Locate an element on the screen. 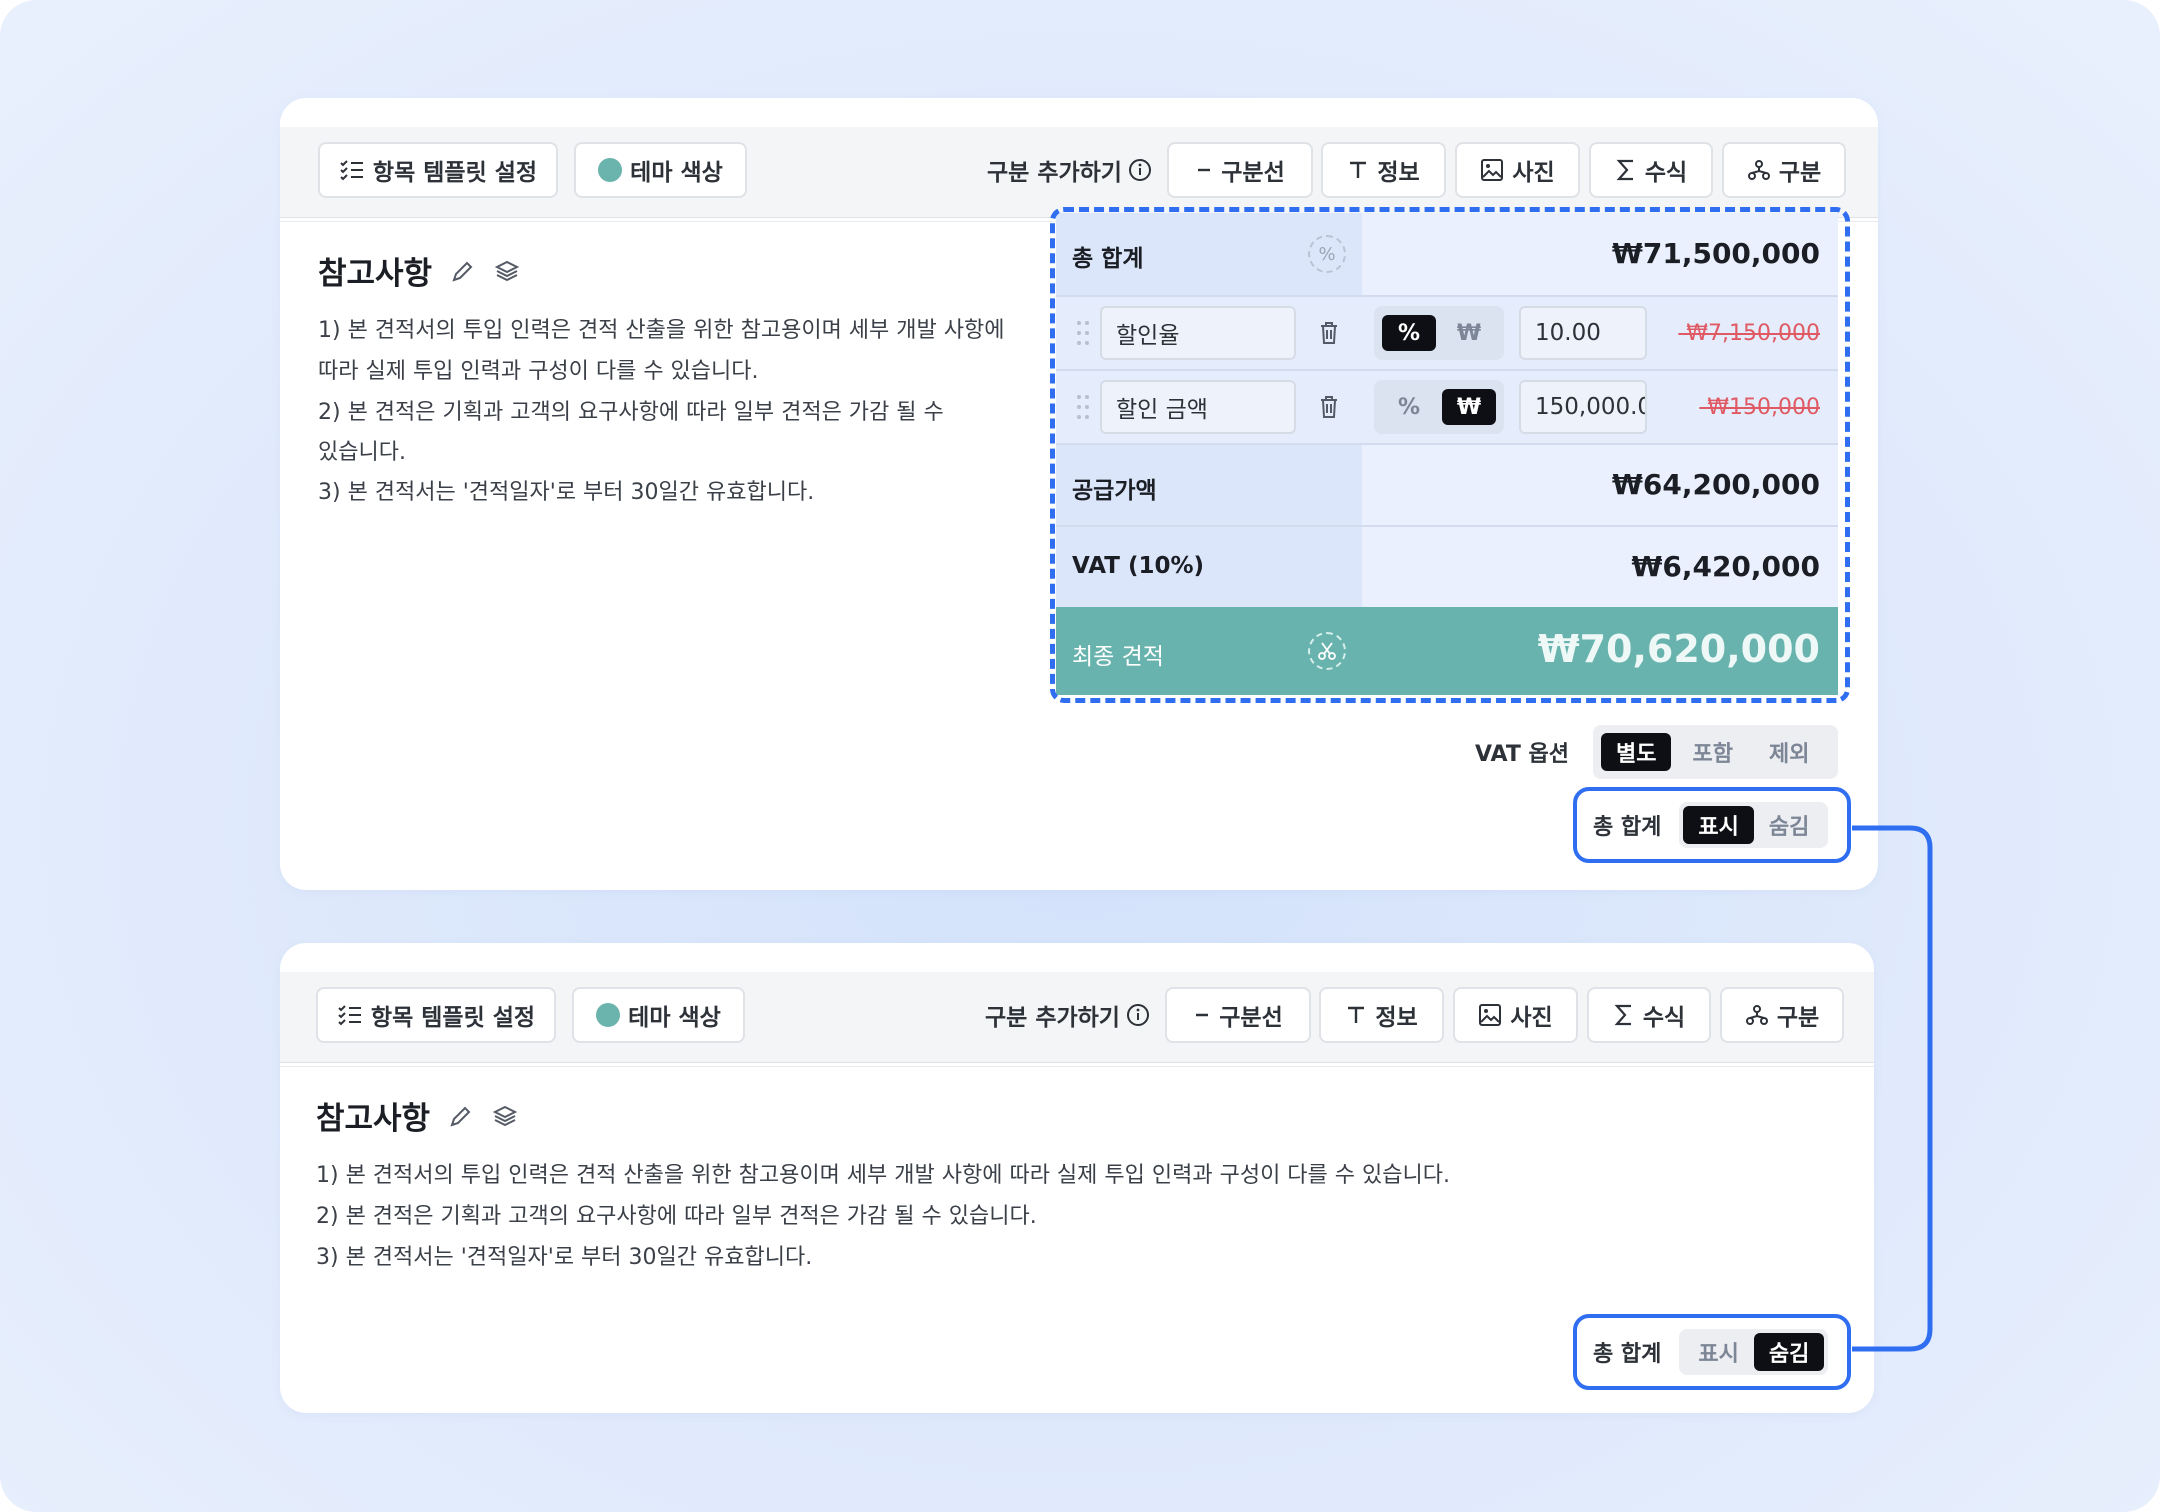 The image size is (2160, 1512). toggle-connector-line is located at coordinates (1892, 1088).